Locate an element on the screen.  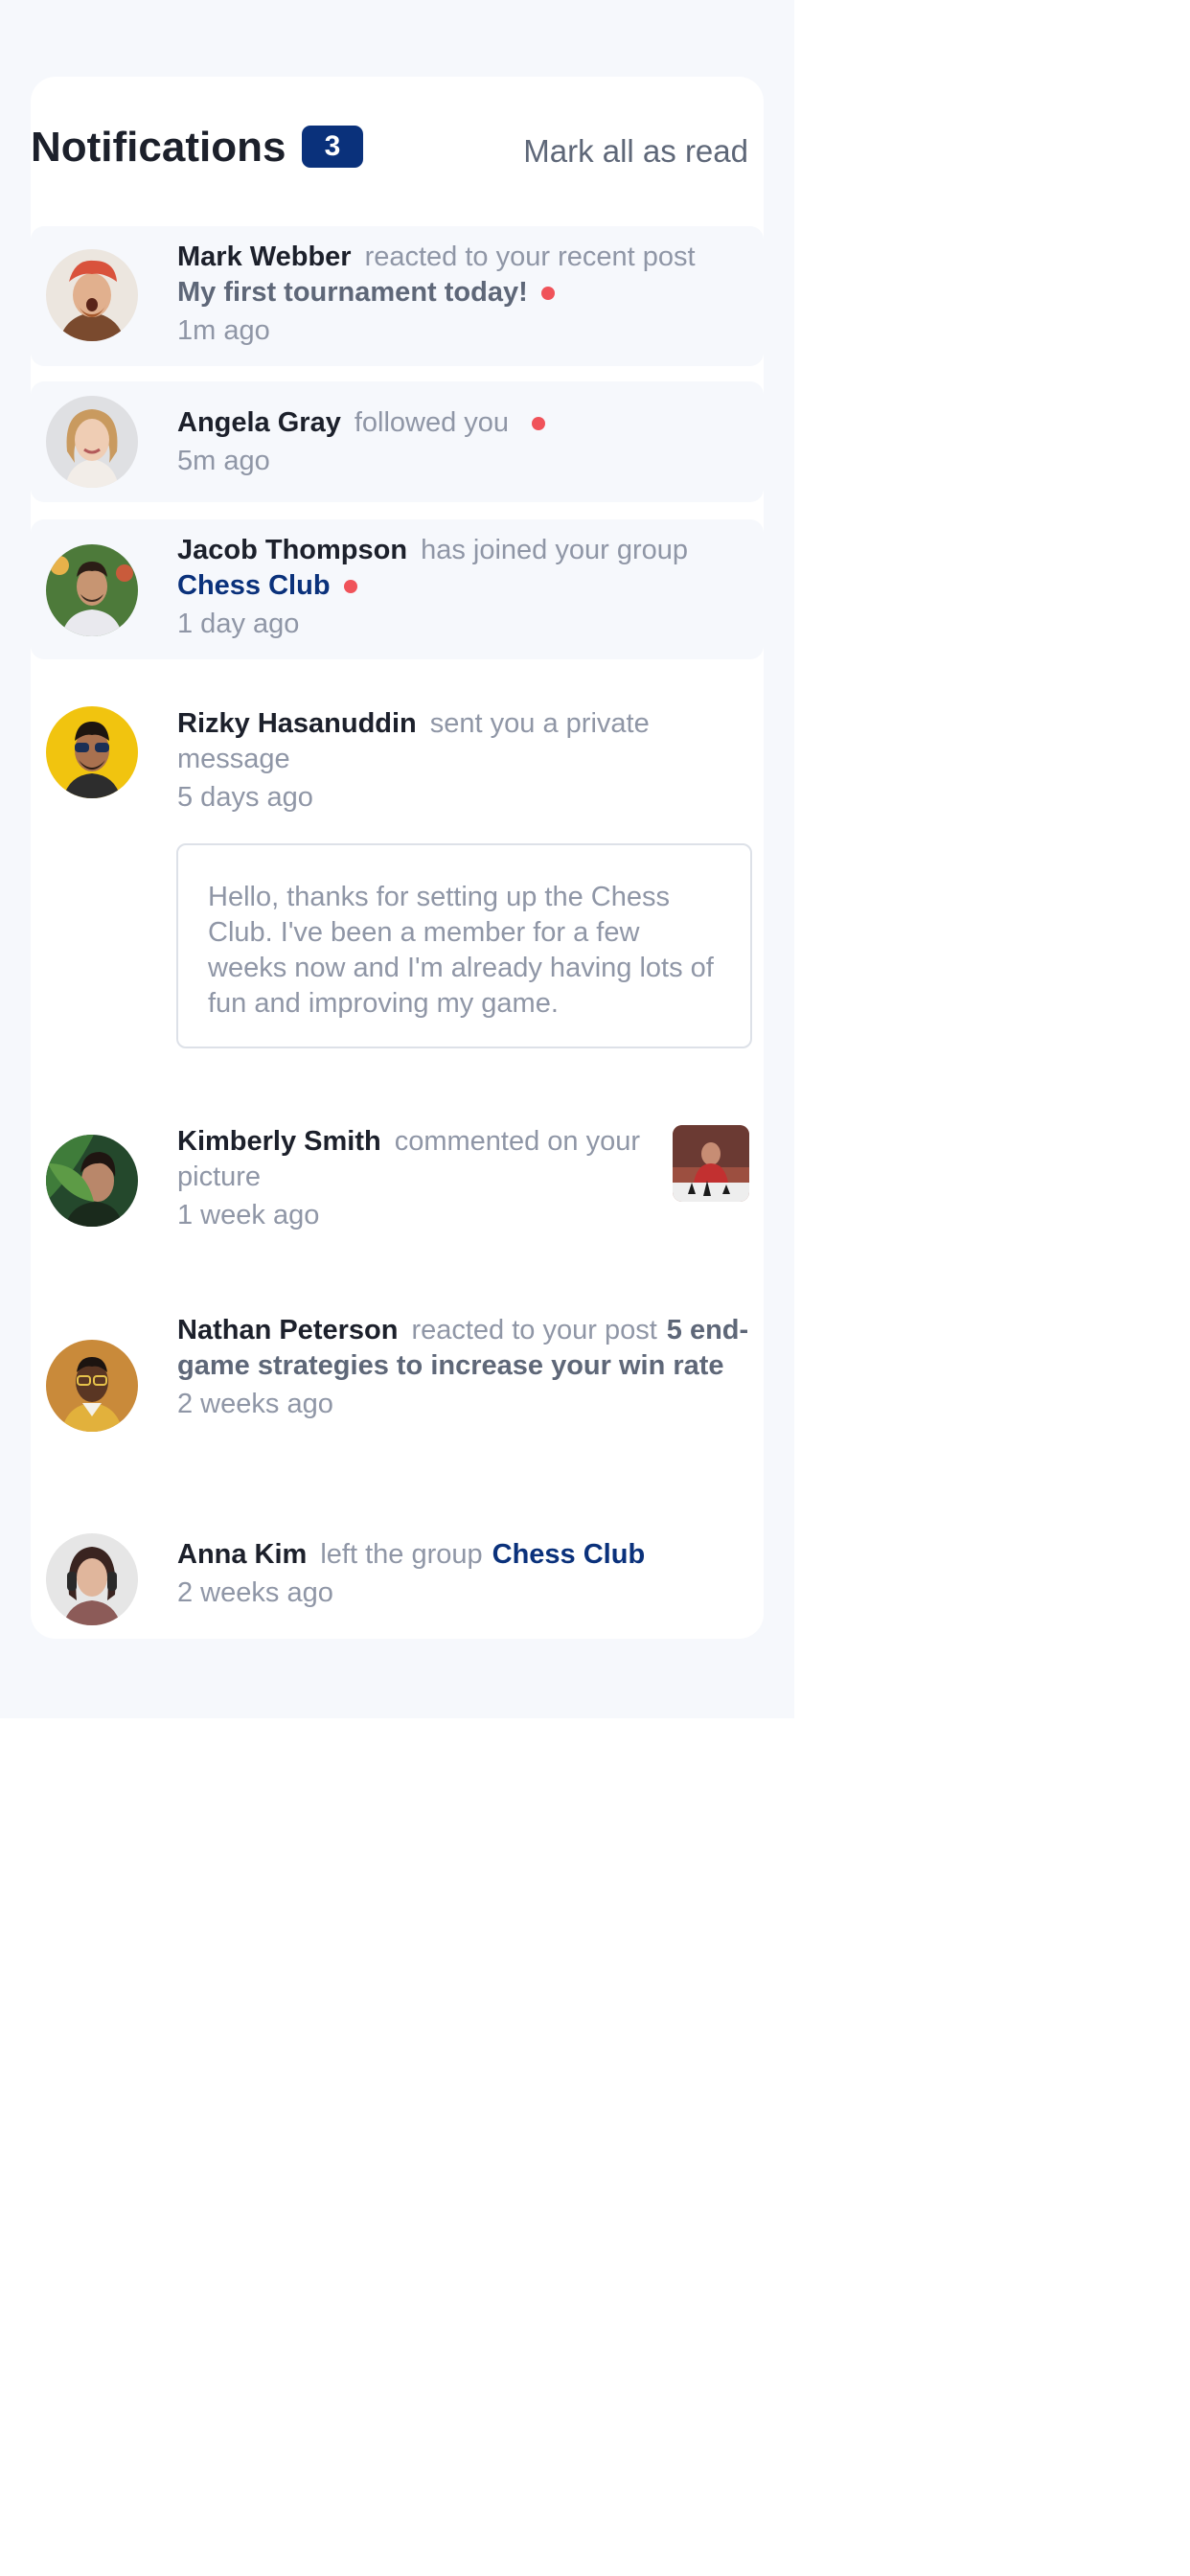
notification-time: 1m ago is located at coordinates (224, 330).